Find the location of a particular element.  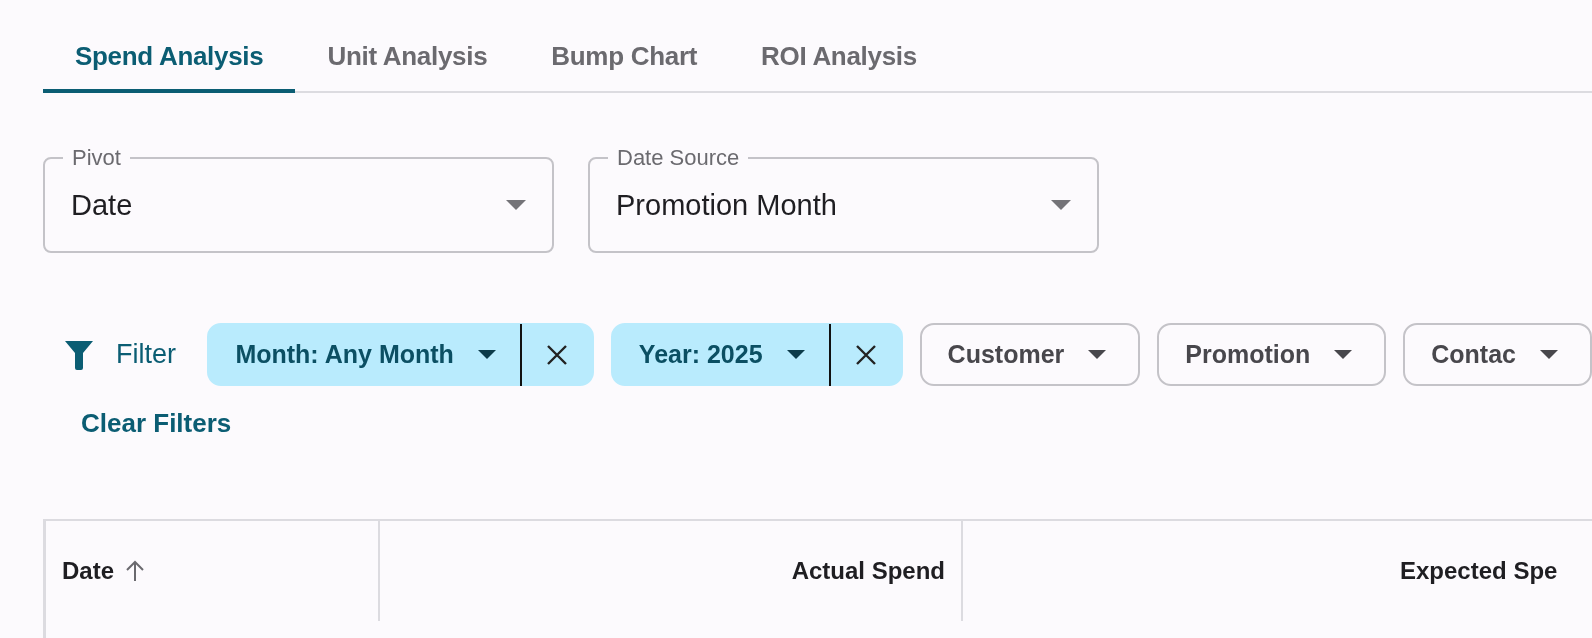

field-label: Pivot is located at coordinates (96, 158).